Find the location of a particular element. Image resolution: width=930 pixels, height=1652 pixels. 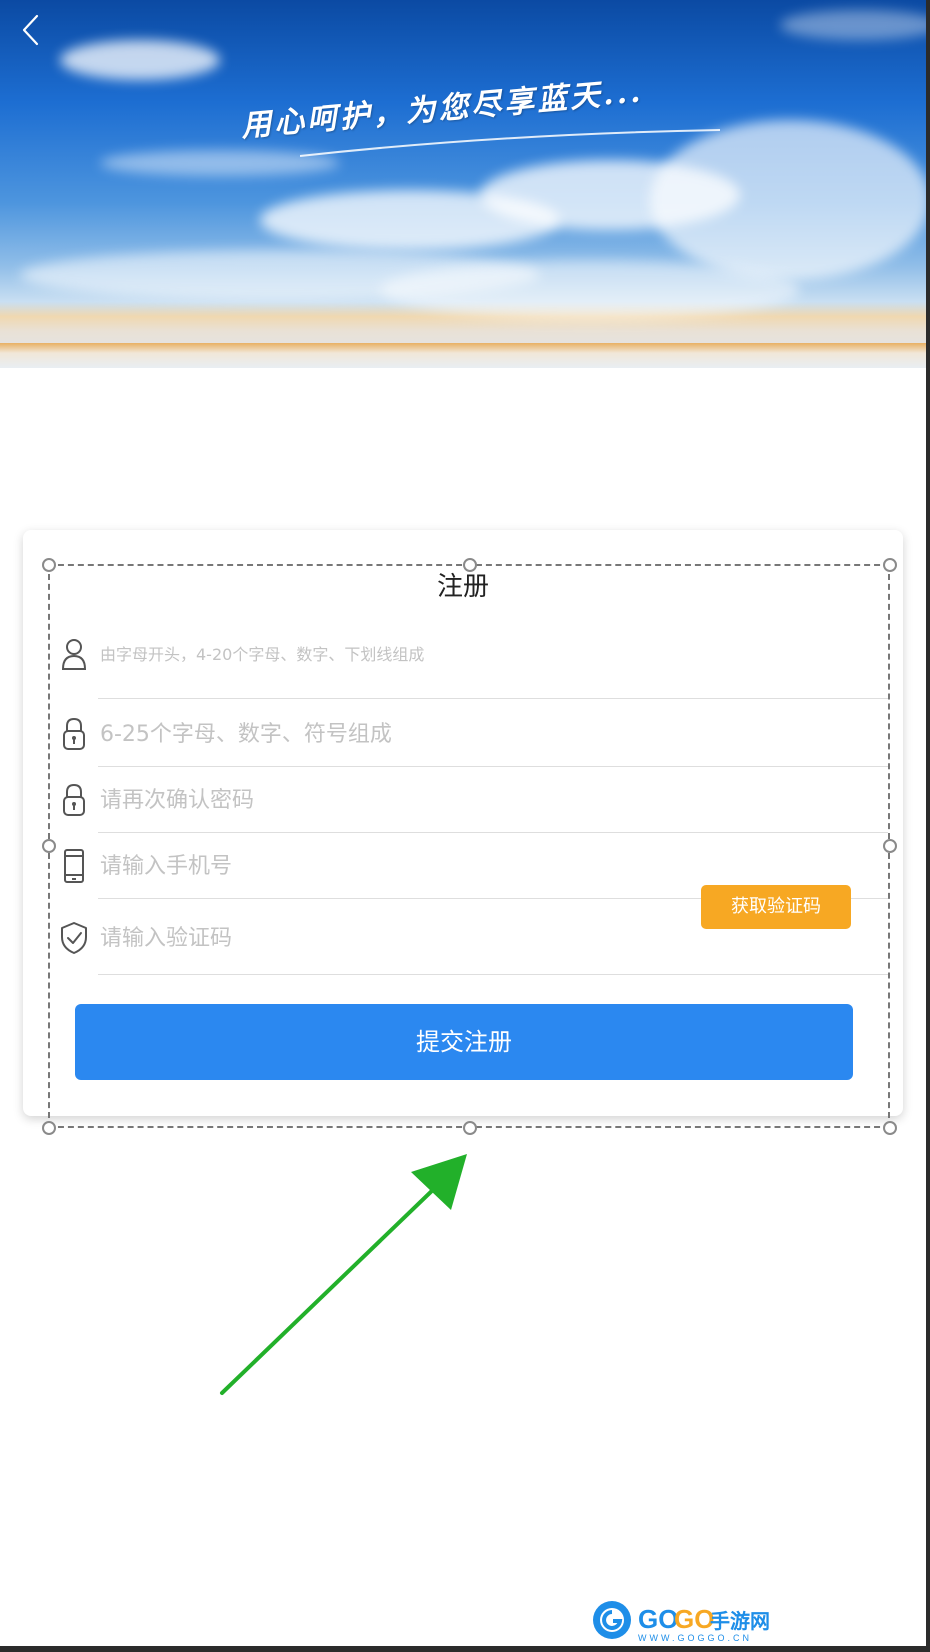

beach-horizon is located at coordinates (463, 355).